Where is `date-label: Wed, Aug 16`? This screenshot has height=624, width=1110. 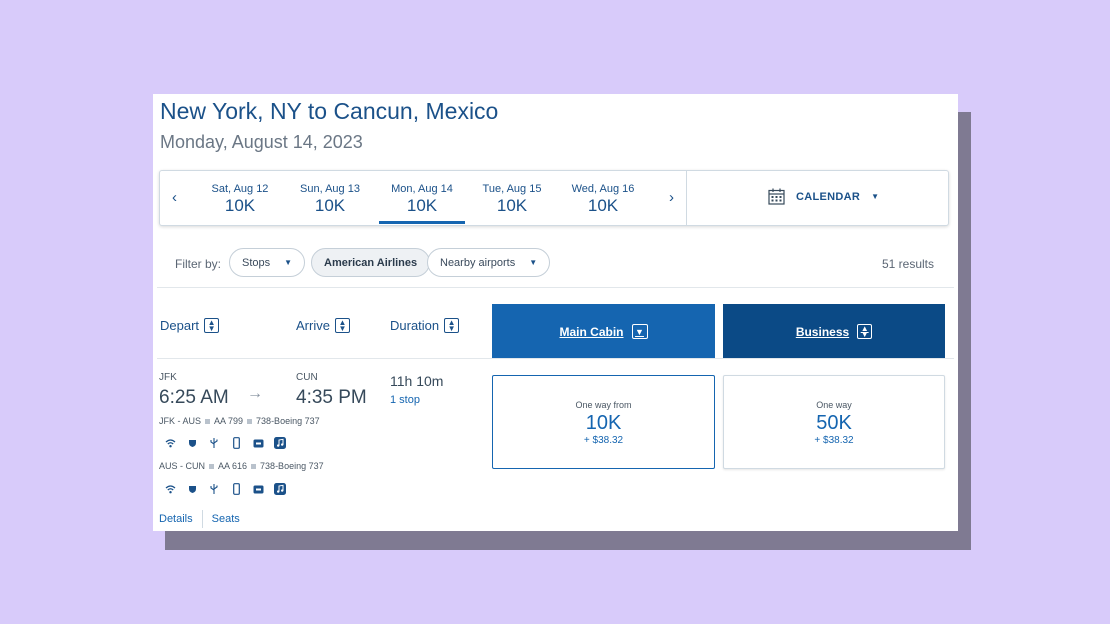 date-label: Wed, Aug 16 is located at coordinates (603, 189).